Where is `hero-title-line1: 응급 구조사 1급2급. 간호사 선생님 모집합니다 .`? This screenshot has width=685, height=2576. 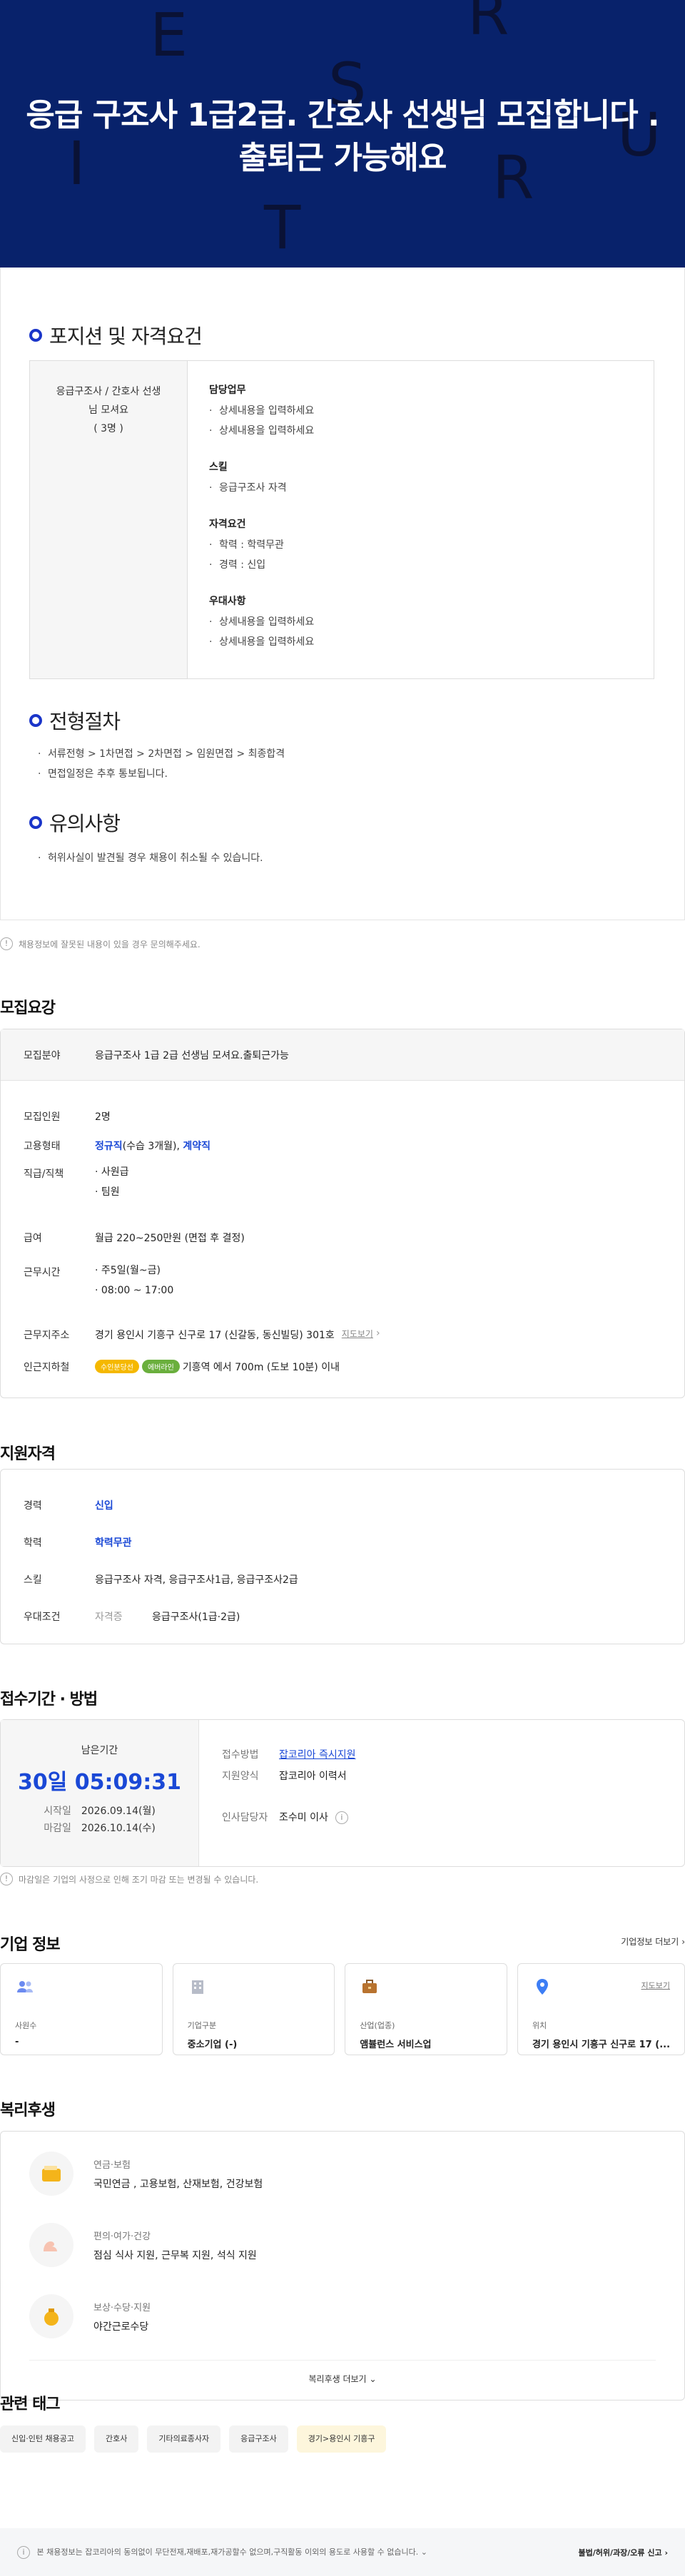 hero-title-line1: 응급 구조사 1급2급. 간호사 선생님 모집합니다 . is located at coordinates (342, 115).